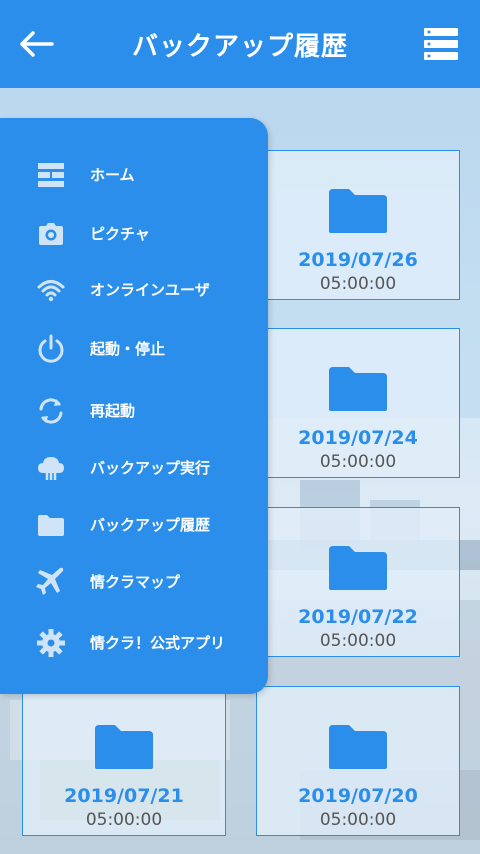 The image size is (480, 854). I want to click on backup-date: 2019/07/21, so click(124, 796).